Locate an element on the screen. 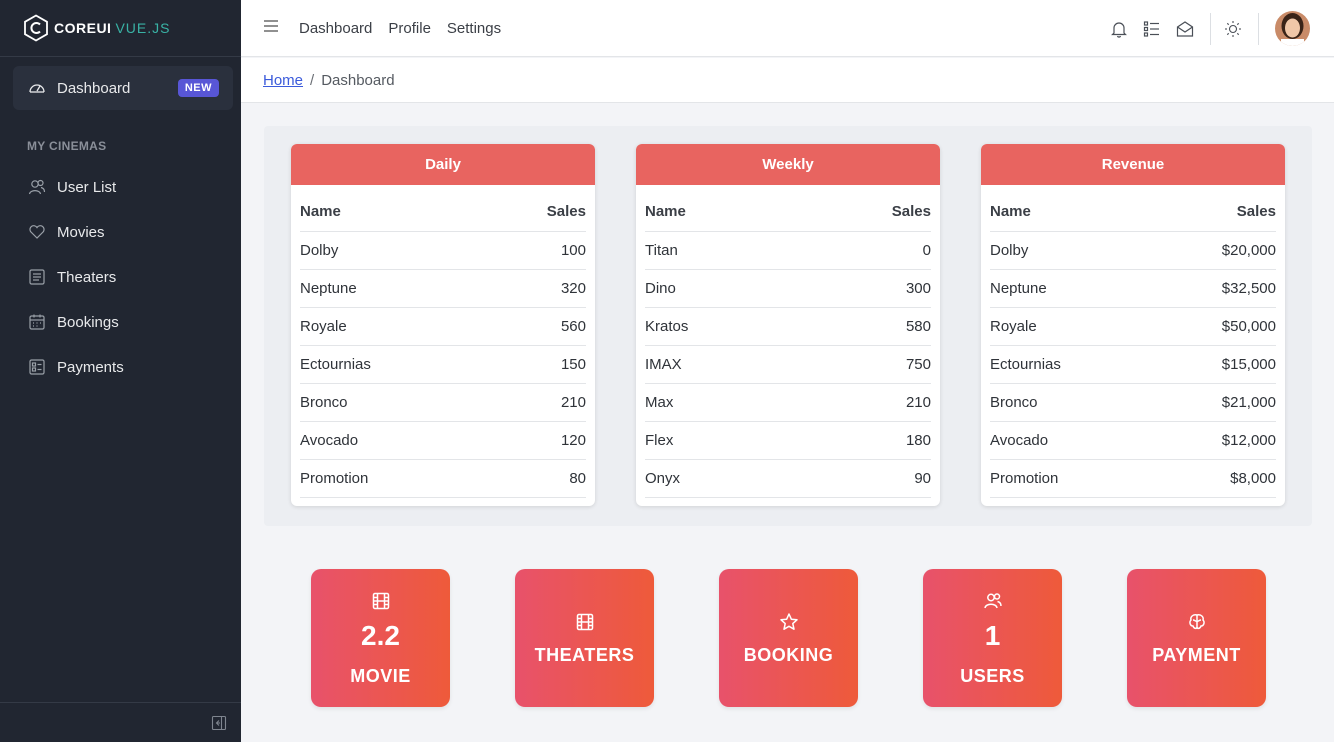  table-cell: 300 is located at coordinates (863, 288).